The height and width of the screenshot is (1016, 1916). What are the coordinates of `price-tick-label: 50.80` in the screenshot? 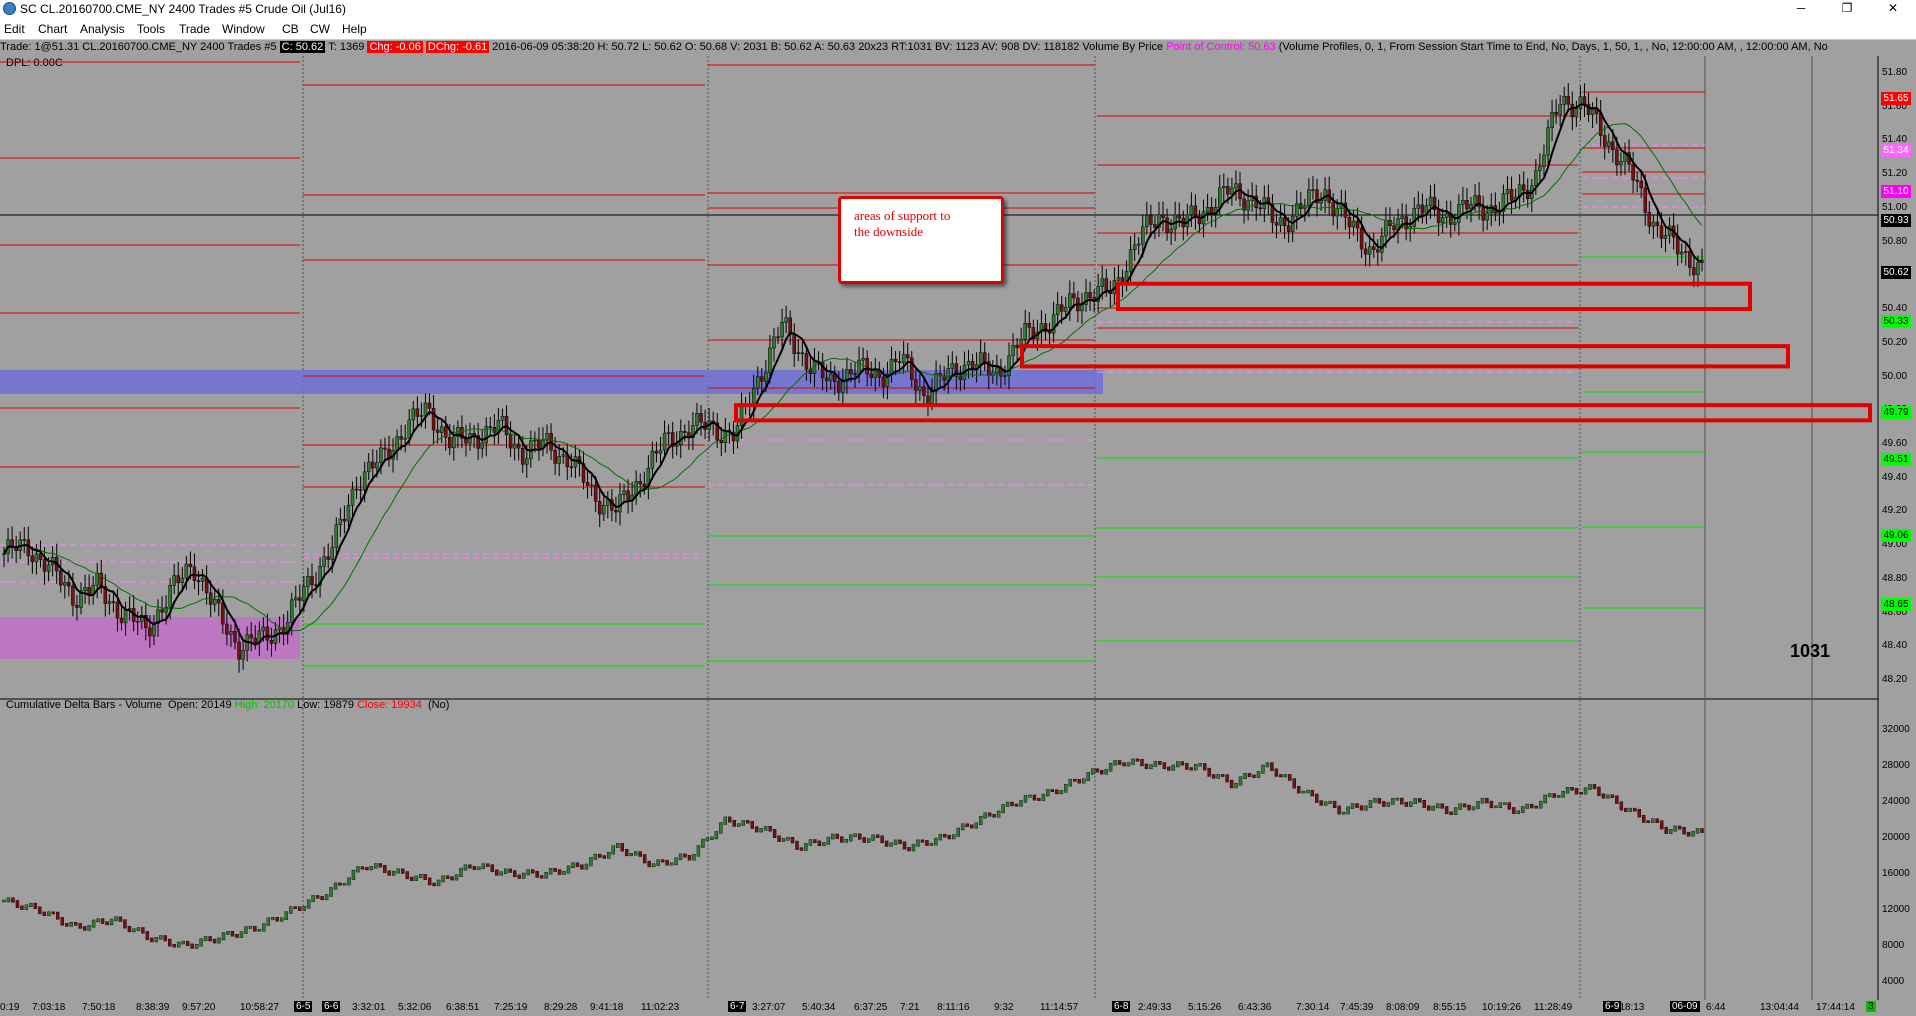 It's located at (1895, 241).